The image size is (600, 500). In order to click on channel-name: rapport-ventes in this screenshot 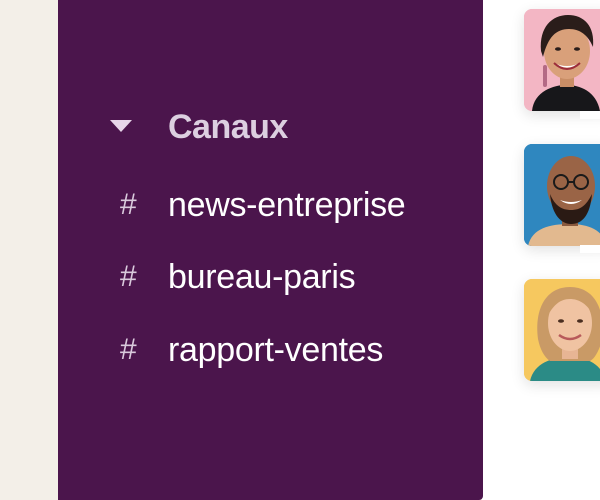, I will do `click(276, 350)`.